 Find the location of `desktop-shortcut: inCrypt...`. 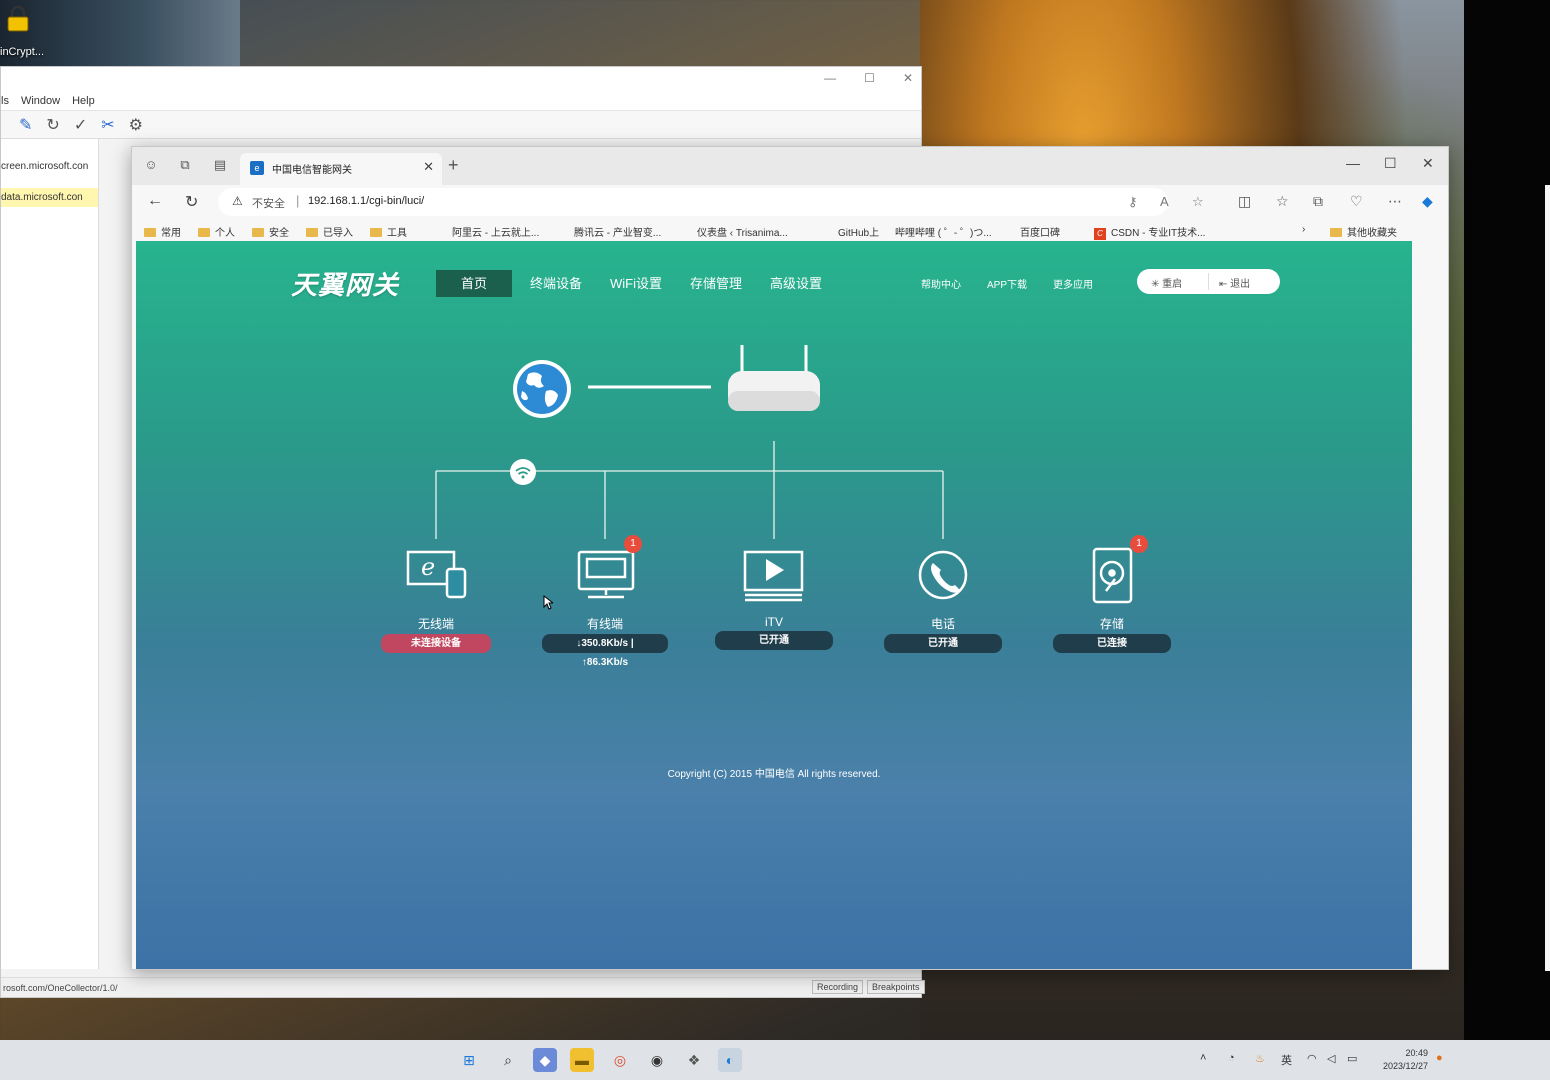

desktop-shortcut: inCrypt... is located at coordinates (30, 32).